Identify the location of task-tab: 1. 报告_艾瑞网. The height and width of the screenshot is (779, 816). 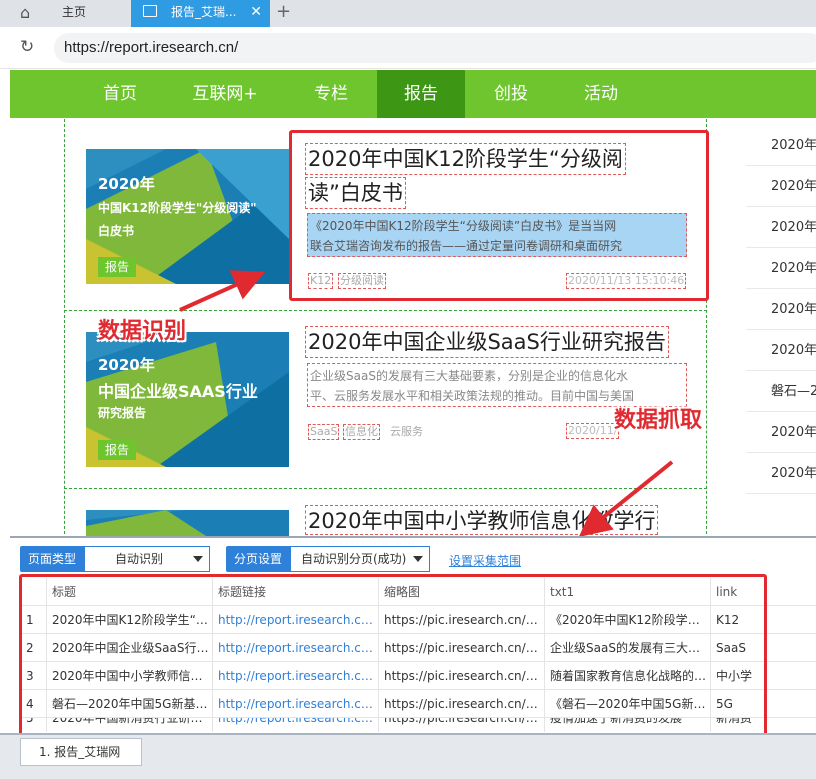
(81, 752).